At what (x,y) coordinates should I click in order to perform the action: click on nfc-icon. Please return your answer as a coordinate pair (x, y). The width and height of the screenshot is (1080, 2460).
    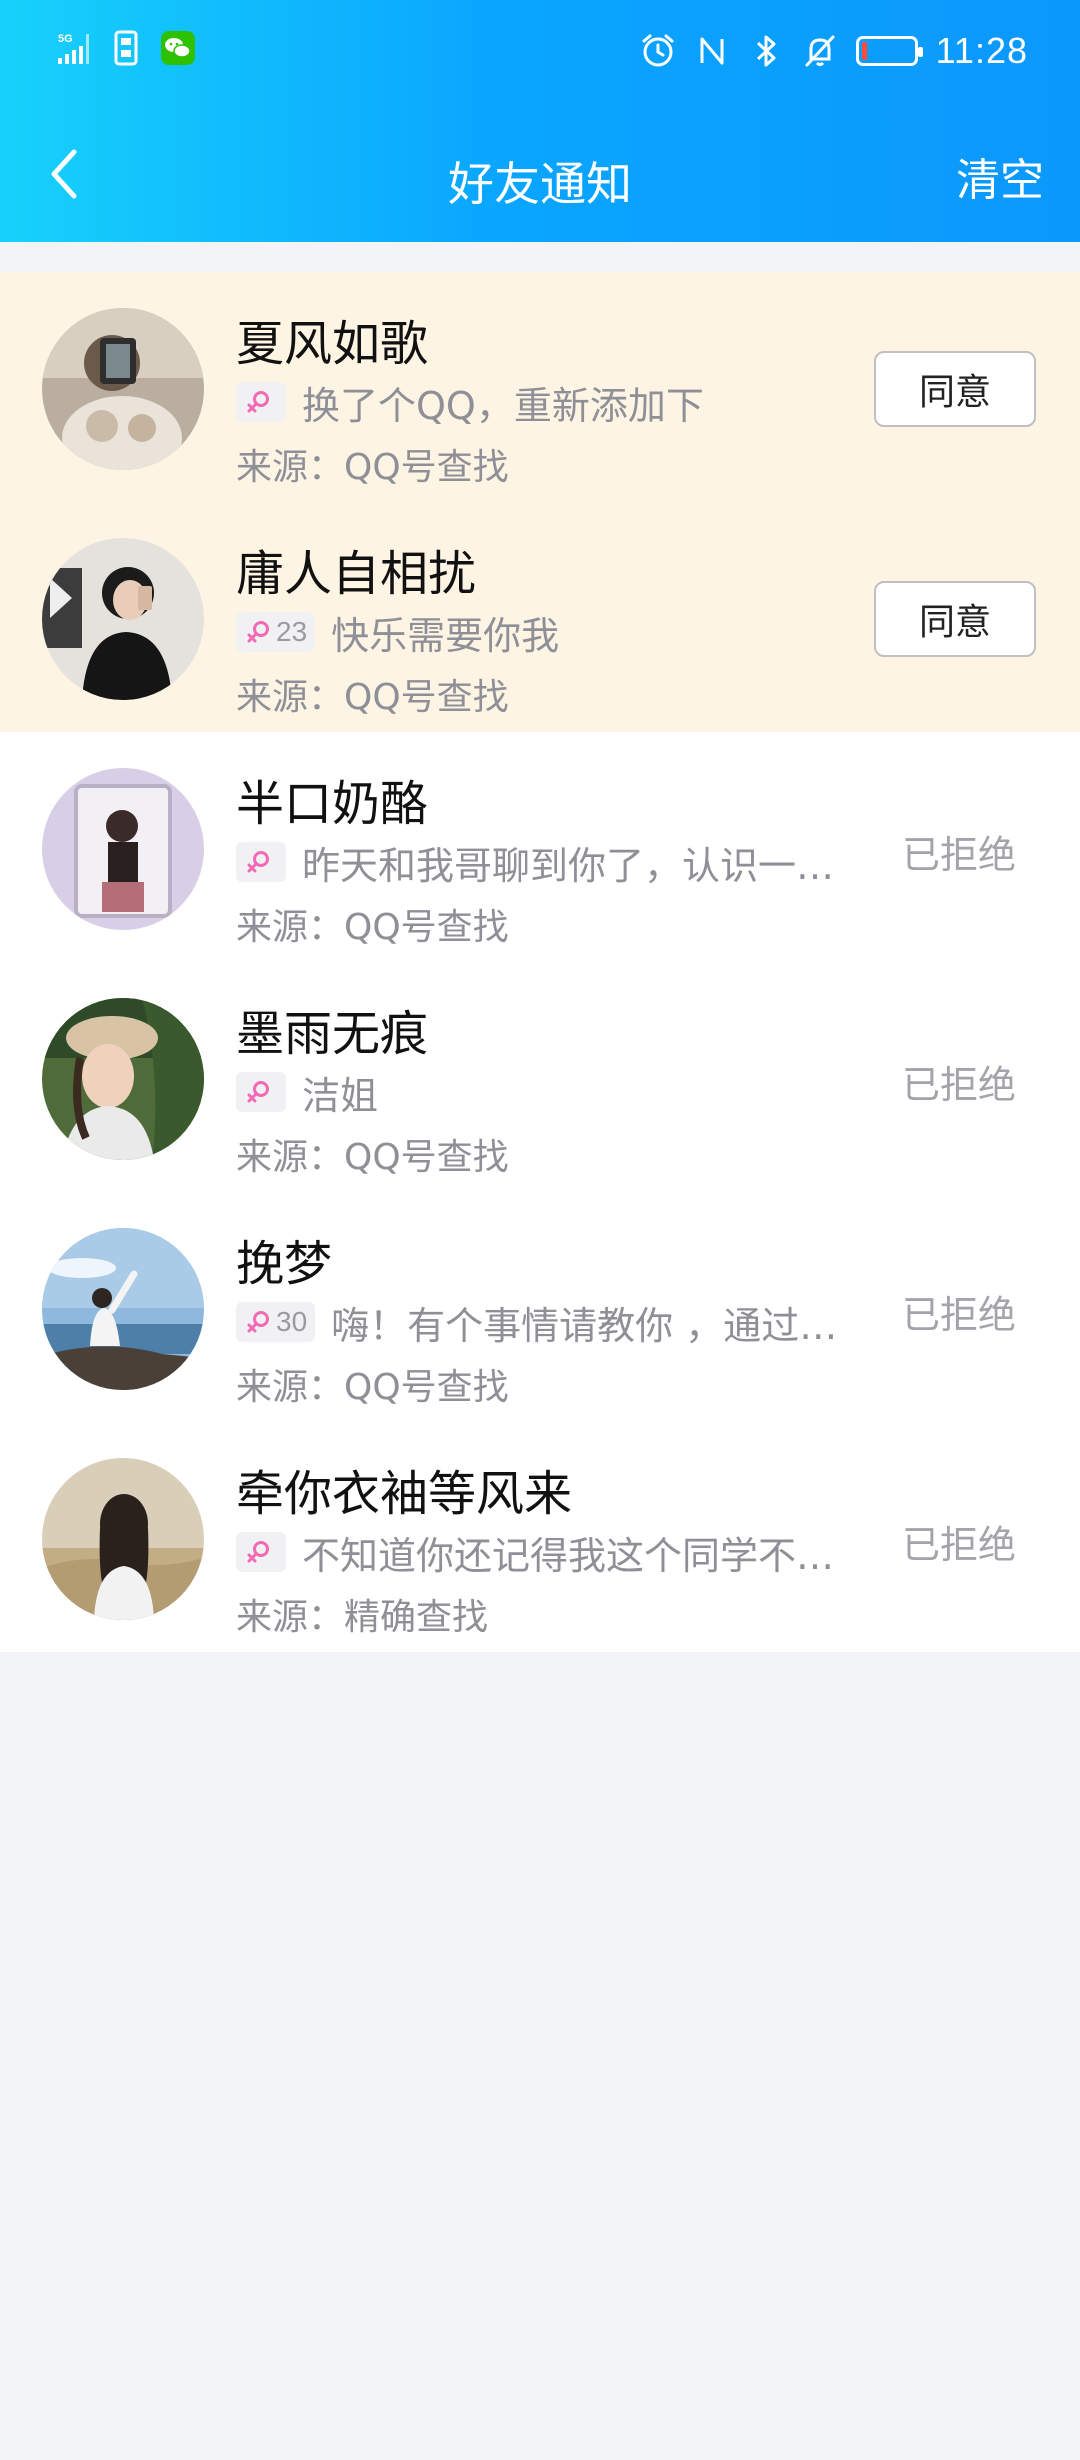
    Looking at the image, I should click on (712, 51).